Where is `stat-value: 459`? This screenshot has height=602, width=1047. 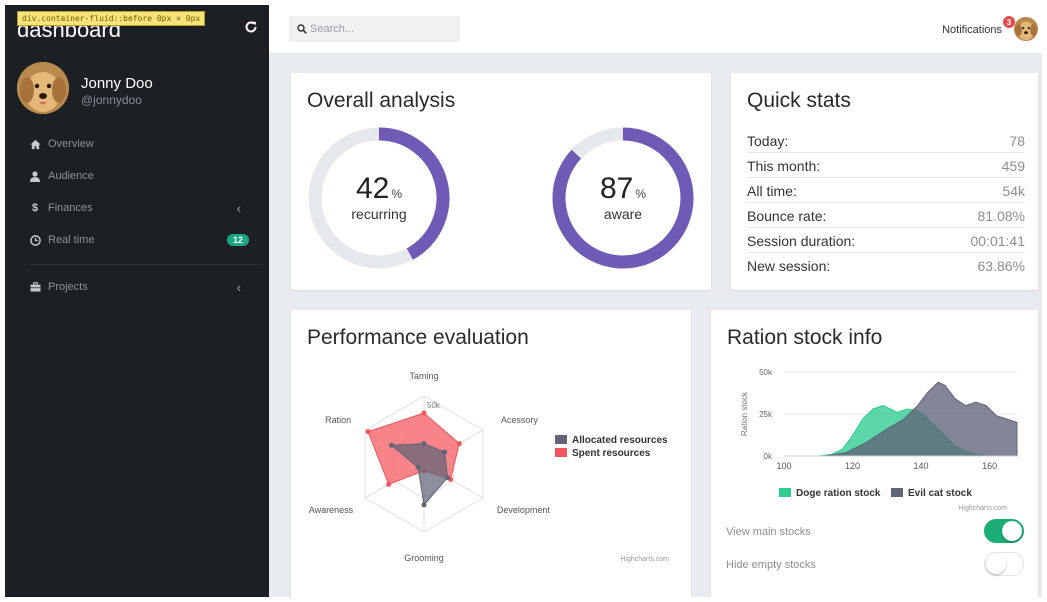
stat-value: 459 is located at coordinates (1013, 165).